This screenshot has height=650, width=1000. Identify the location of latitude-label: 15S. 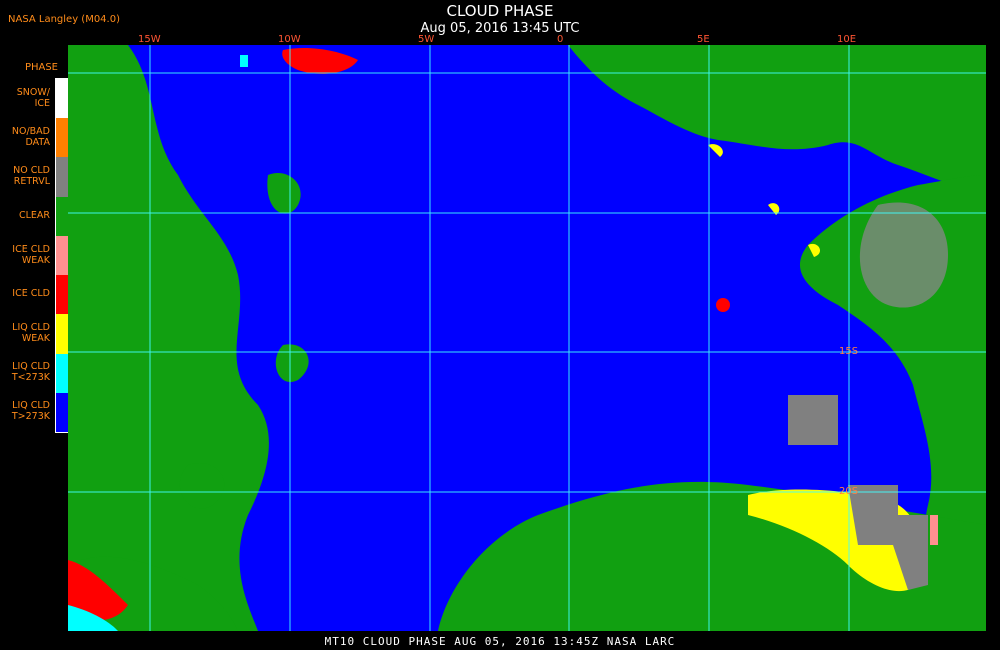
(849, 351).